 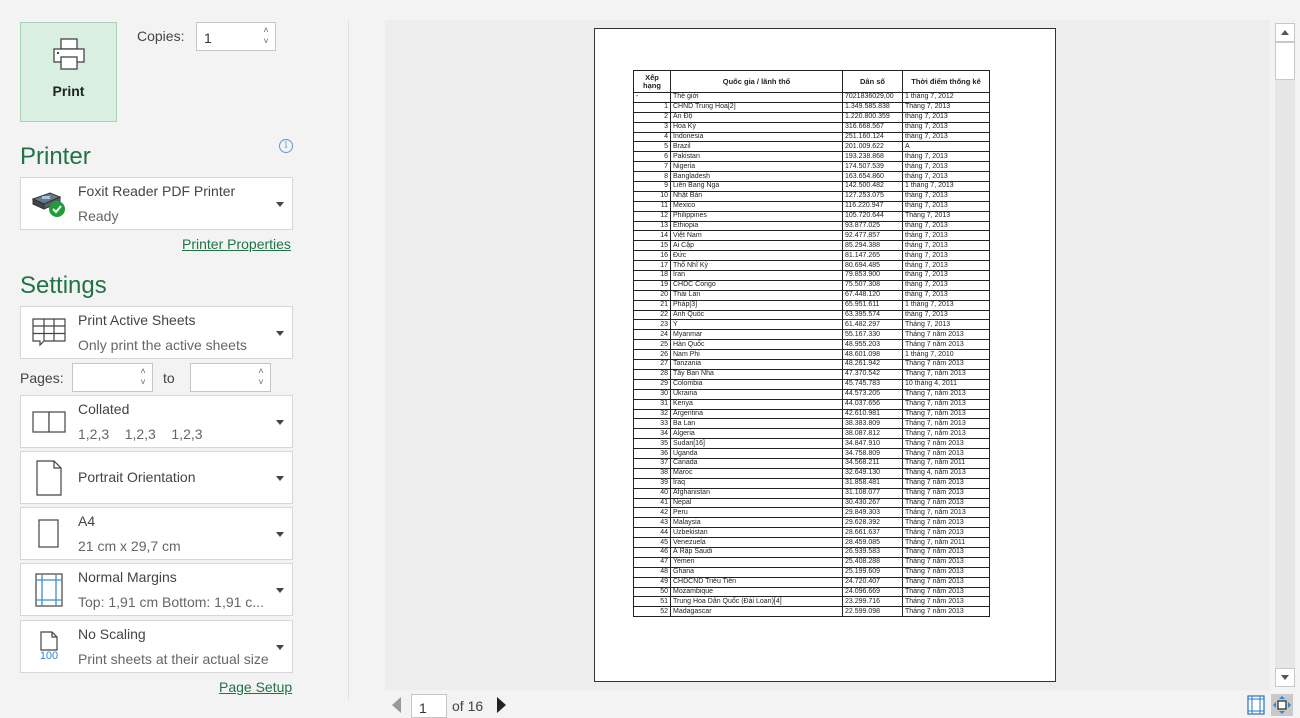 I want to click on row-population: 23.299.716, so click(x=872, y=602).